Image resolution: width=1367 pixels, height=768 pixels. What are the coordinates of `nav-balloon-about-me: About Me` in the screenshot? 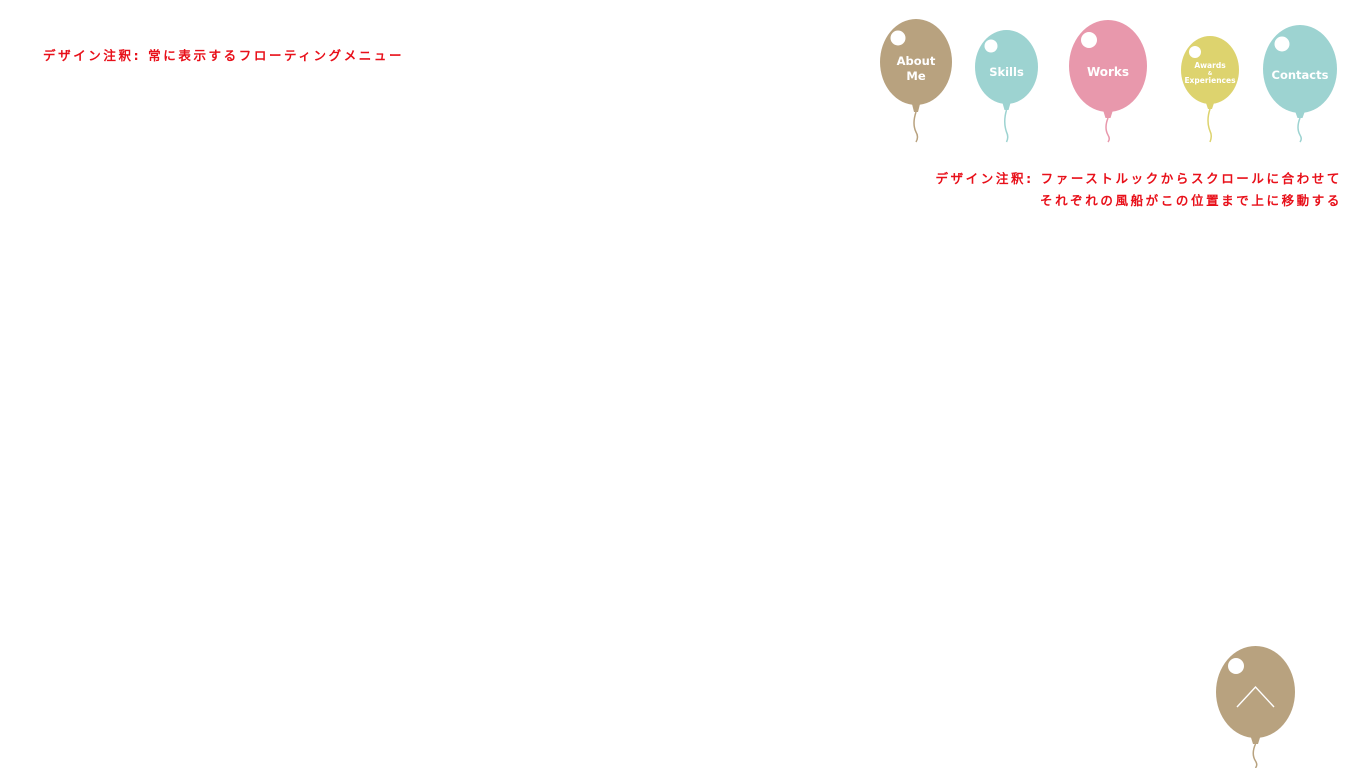 It's located at (916, 81).